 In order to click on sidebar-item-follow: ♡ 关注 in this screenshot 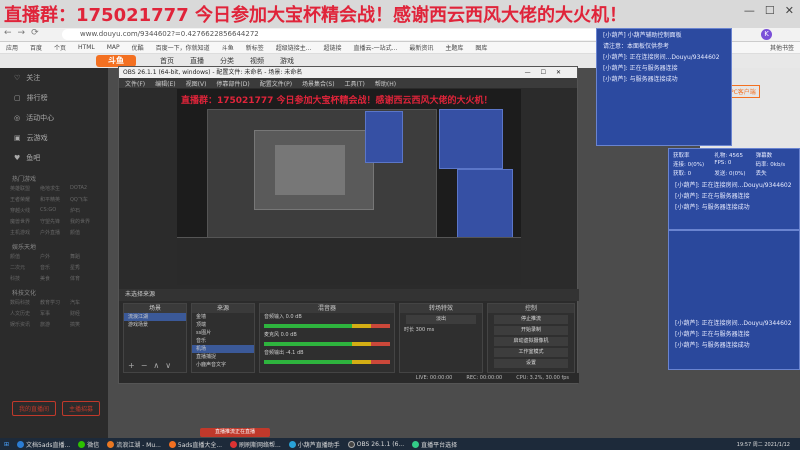, I will do `click(54, 78)`.